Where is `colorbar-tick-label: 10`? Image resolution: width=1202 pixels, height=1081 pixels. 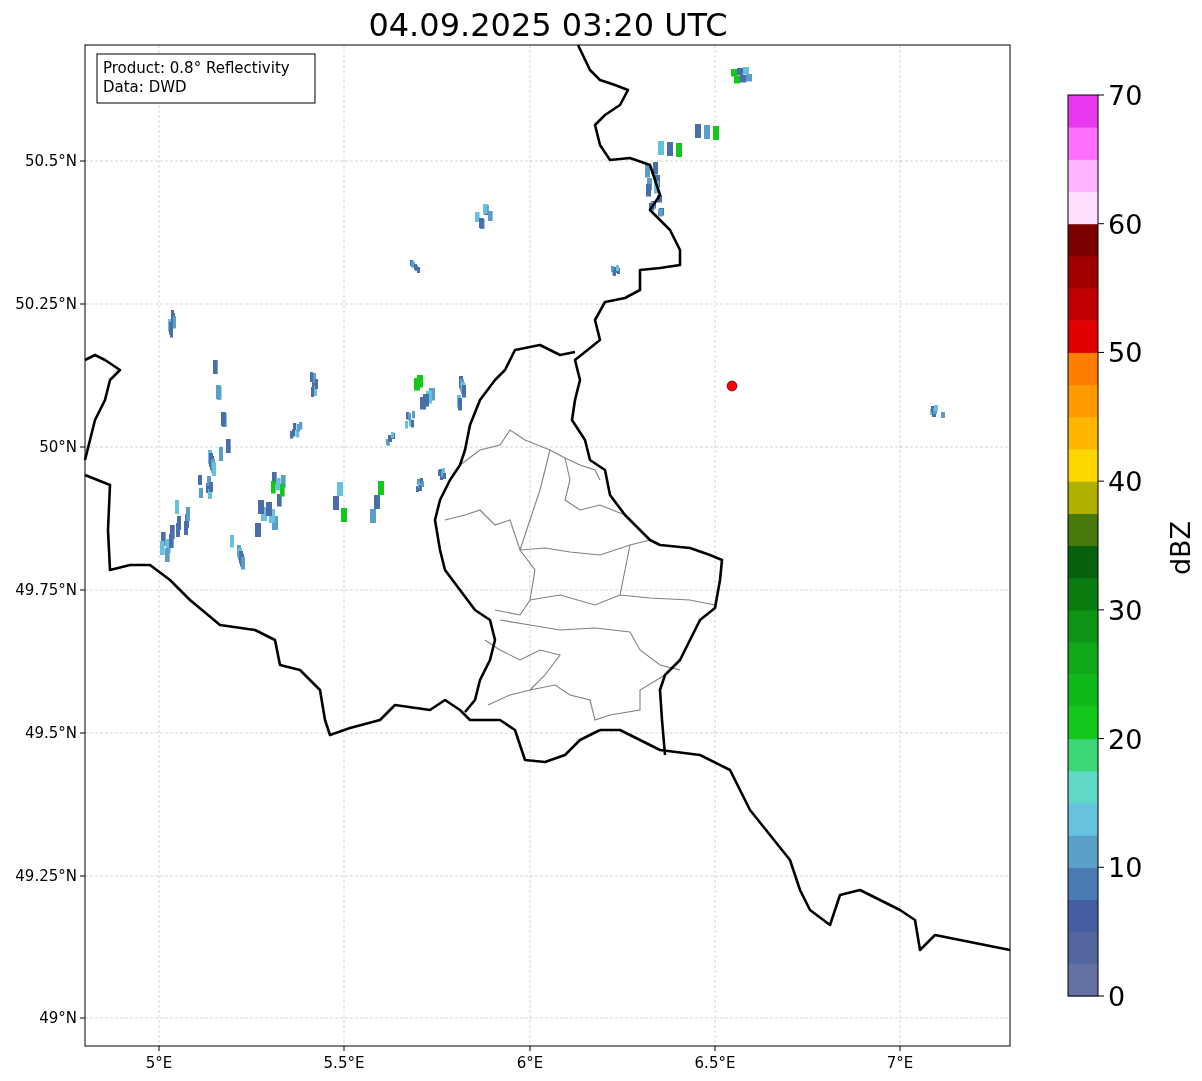
colorbar-tick-label: 10 is located at coordinates (1125, 868).